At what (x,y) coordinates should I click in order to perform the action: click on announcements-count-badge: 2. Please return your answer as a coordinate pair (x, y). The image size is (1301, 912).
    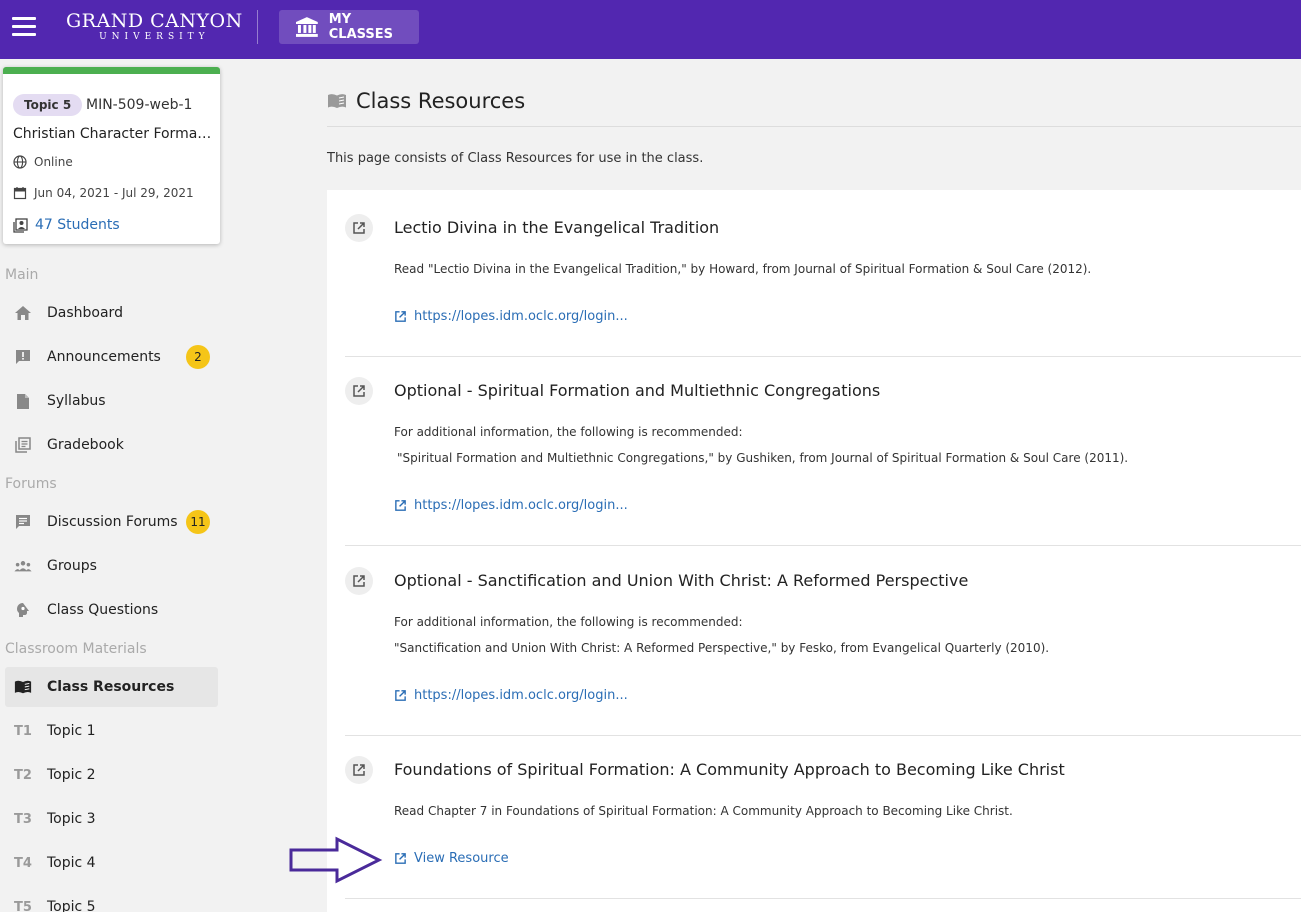
    Looking at the image, I should click on (198, 357).